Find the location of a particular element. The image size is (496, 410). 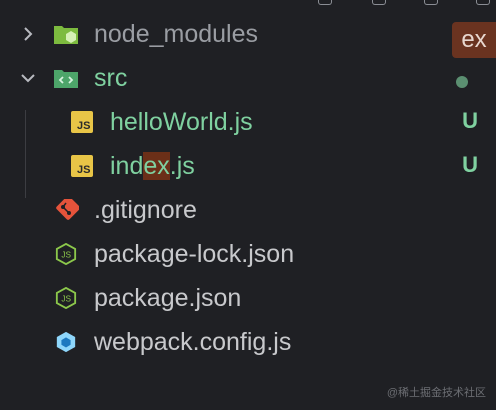

explorer-item-label: index.js is located at coordinates (152, 166).